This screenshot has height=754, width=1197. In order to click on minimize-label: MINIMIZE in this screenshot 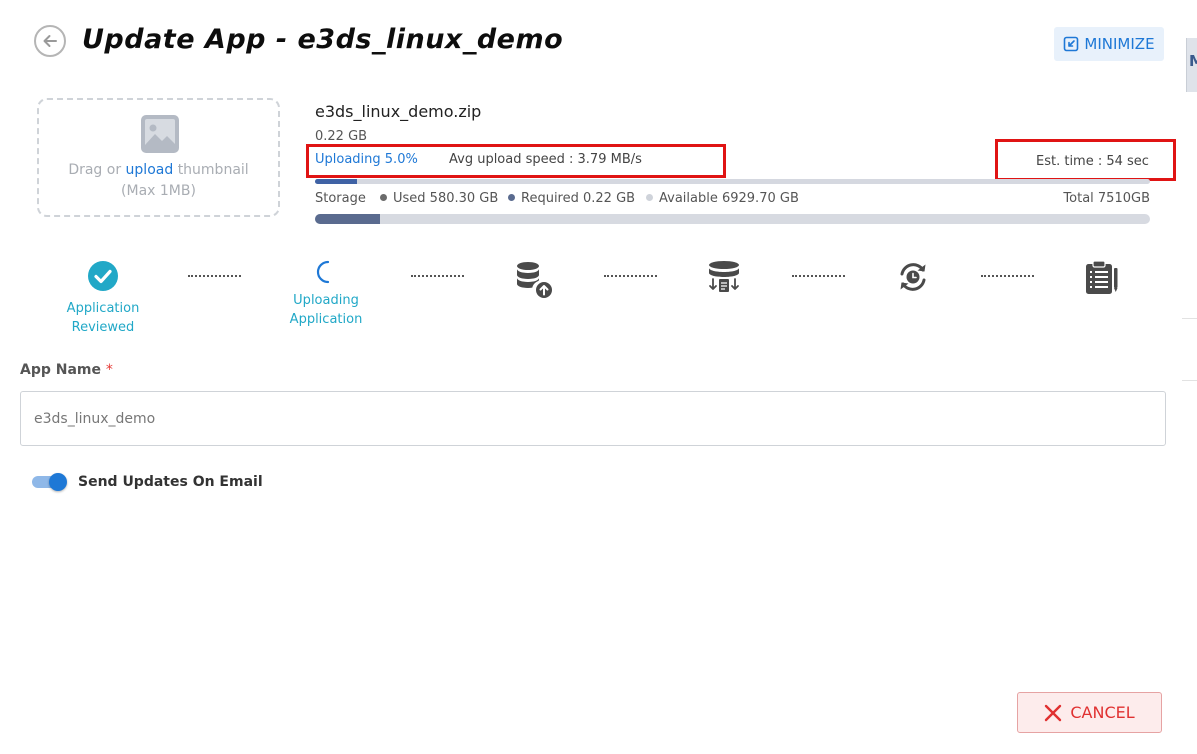, I will do `click(1119, 44)`.